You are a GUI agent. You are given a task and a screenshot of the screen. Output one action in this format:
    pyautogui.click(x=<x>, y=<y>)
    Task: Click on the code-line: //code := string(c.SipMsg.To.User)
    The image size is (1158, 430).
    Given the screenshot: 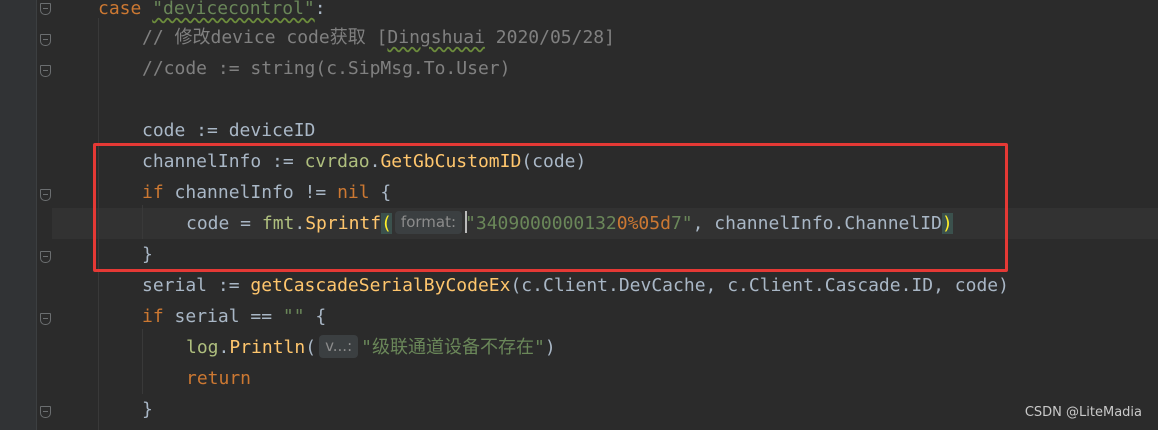 What is the action you would take?
    pyautogui.click(x=326, y=68)
    